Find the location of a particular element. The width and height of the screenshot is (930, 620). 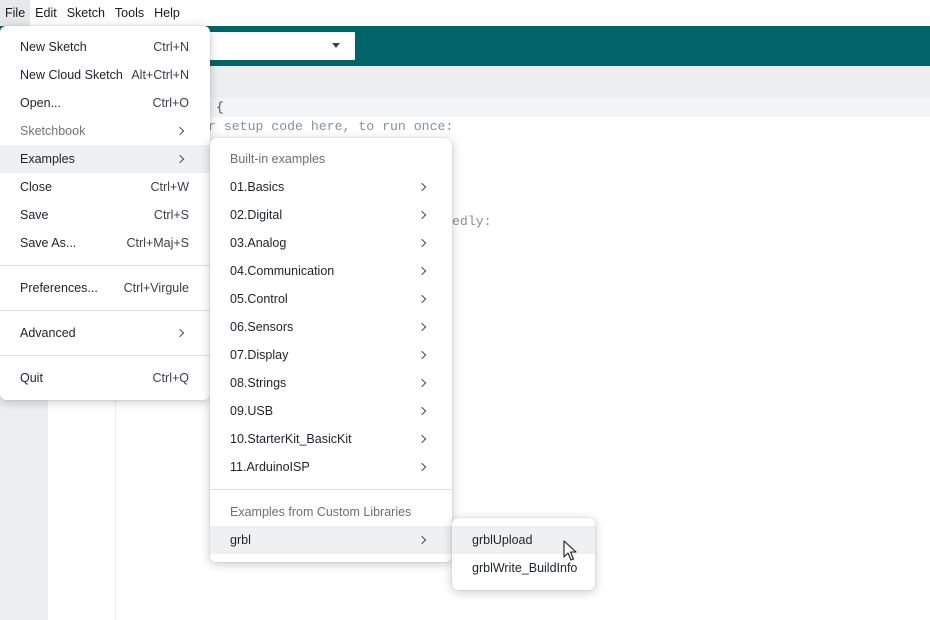

menu-item-quit: Quit Ctrl+Q is located at coordinates (105, 378).